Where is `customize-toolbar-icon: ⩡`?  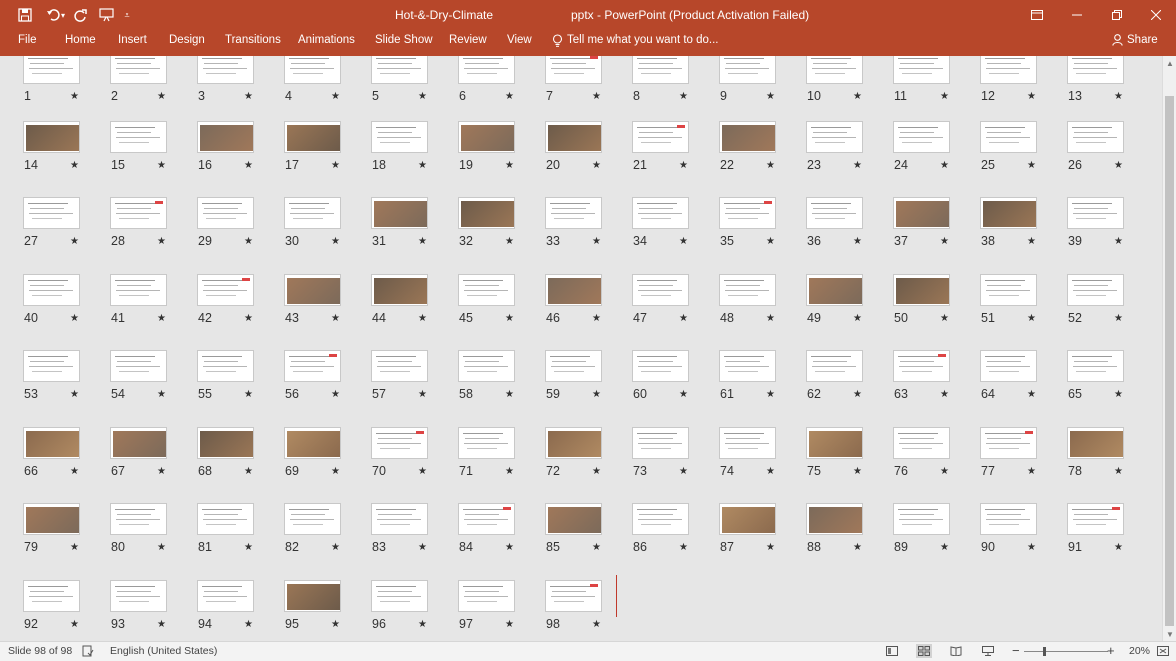
customize-toolbar-icon: ⩡ is located at coordinates (127, 15).